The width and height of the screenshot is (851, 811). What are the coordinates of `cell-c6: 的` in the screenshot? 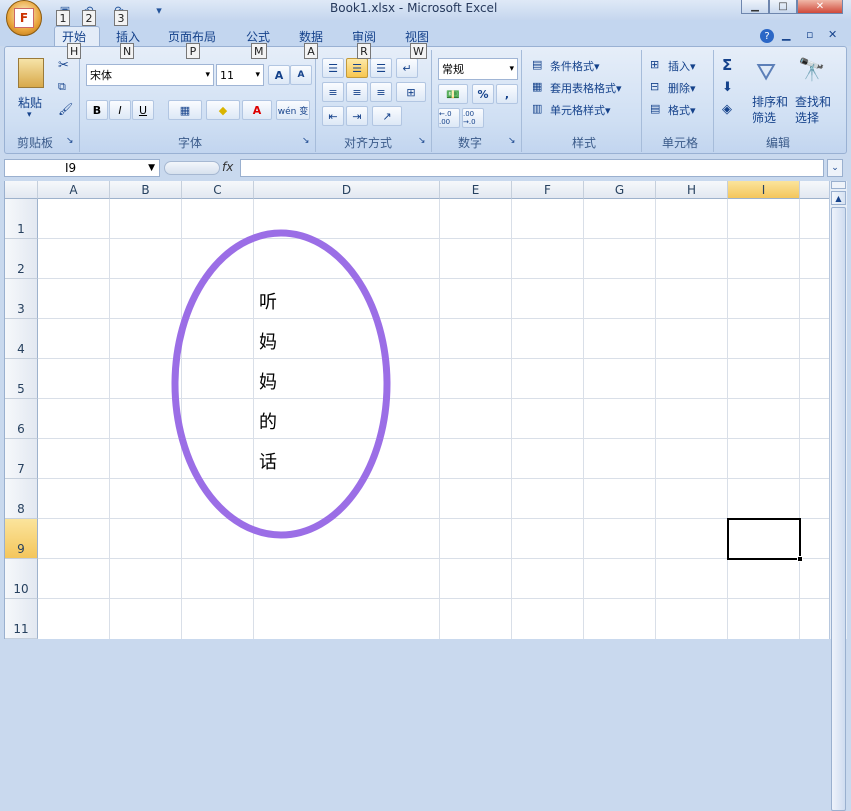 It's located at (268, 421).